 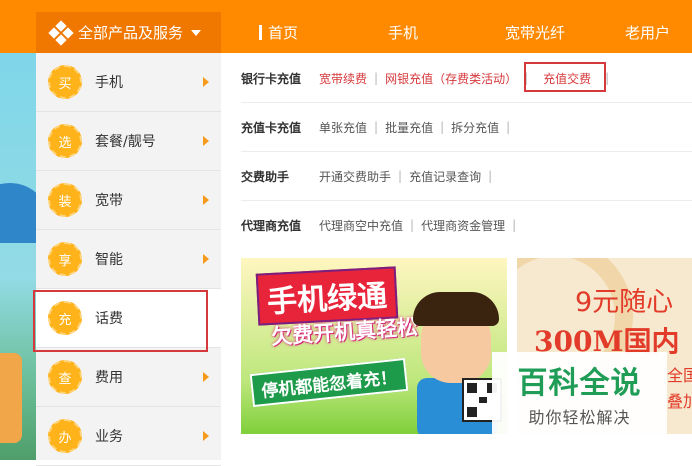 I want to click on all-products-menu-button: 全部产品及服务, so click(x=128, y=32).